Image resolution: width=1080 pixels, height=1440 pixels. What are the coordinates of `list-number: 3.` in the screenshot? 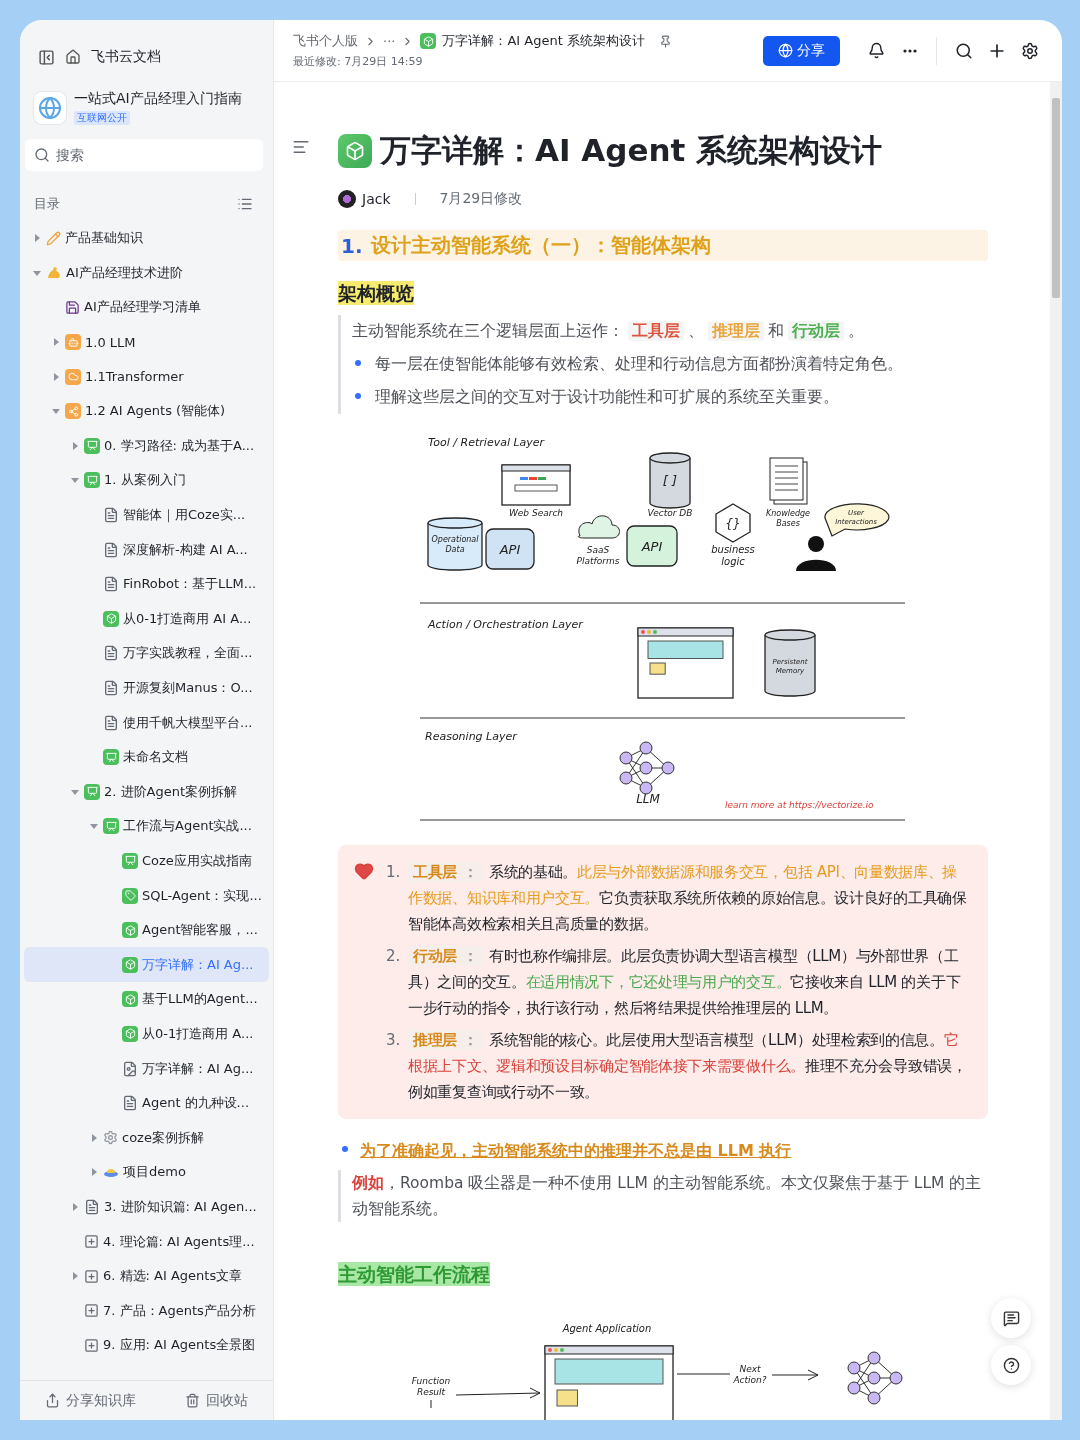 It's located at (394, 1040).